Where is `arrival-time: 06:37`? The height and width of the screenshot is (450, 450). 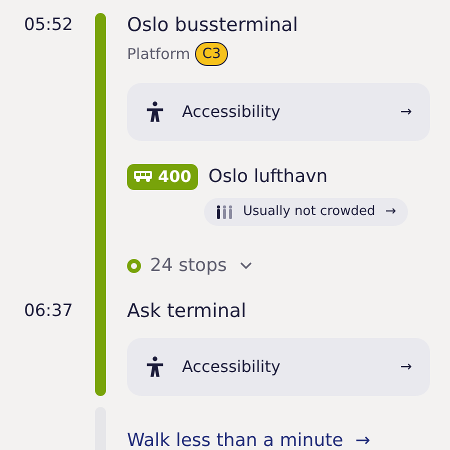 arrival-time: 06:37 is located at coordinates (48, 311).